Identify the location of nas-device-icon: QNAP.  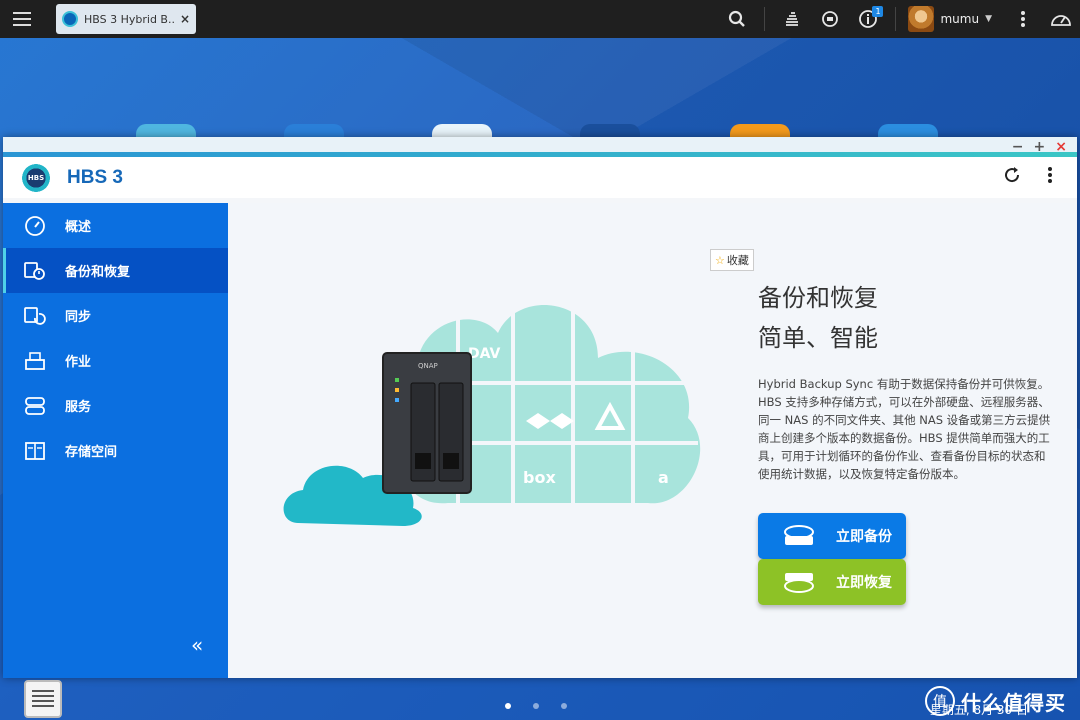
(427, 423).